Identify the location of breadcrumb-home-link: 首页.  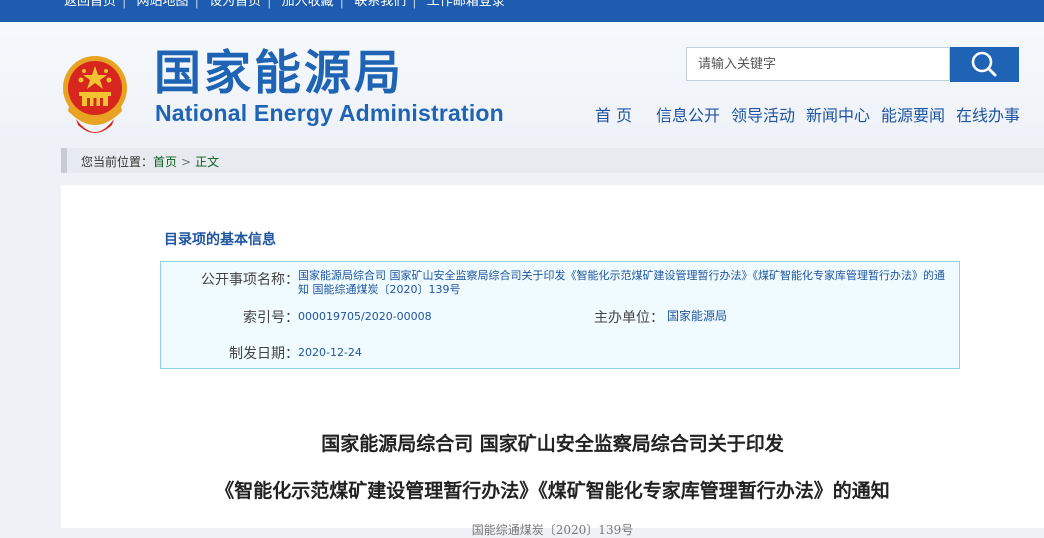
(165, 162).